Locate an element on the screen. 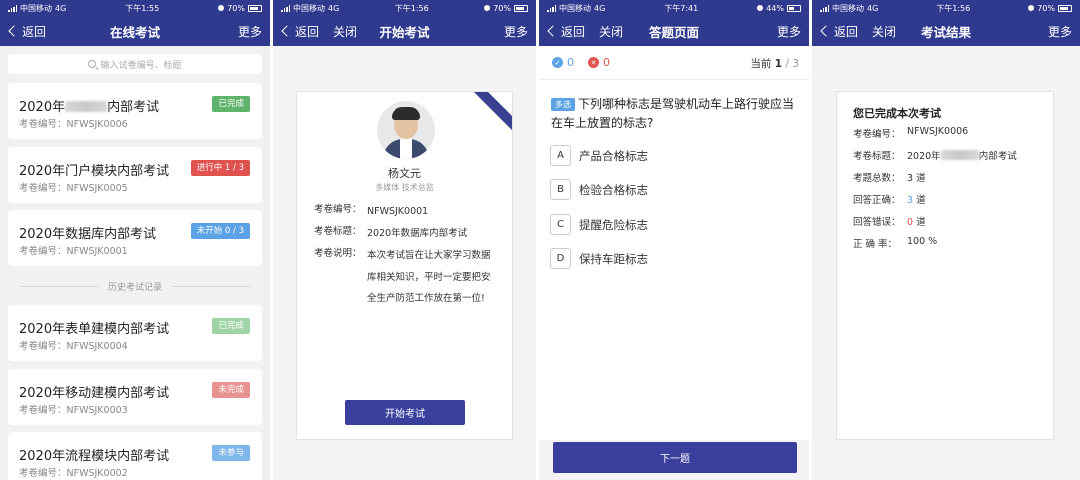  exam-code: 考卷编号：NFWSJK0004 is located at coordinates (73, 345).